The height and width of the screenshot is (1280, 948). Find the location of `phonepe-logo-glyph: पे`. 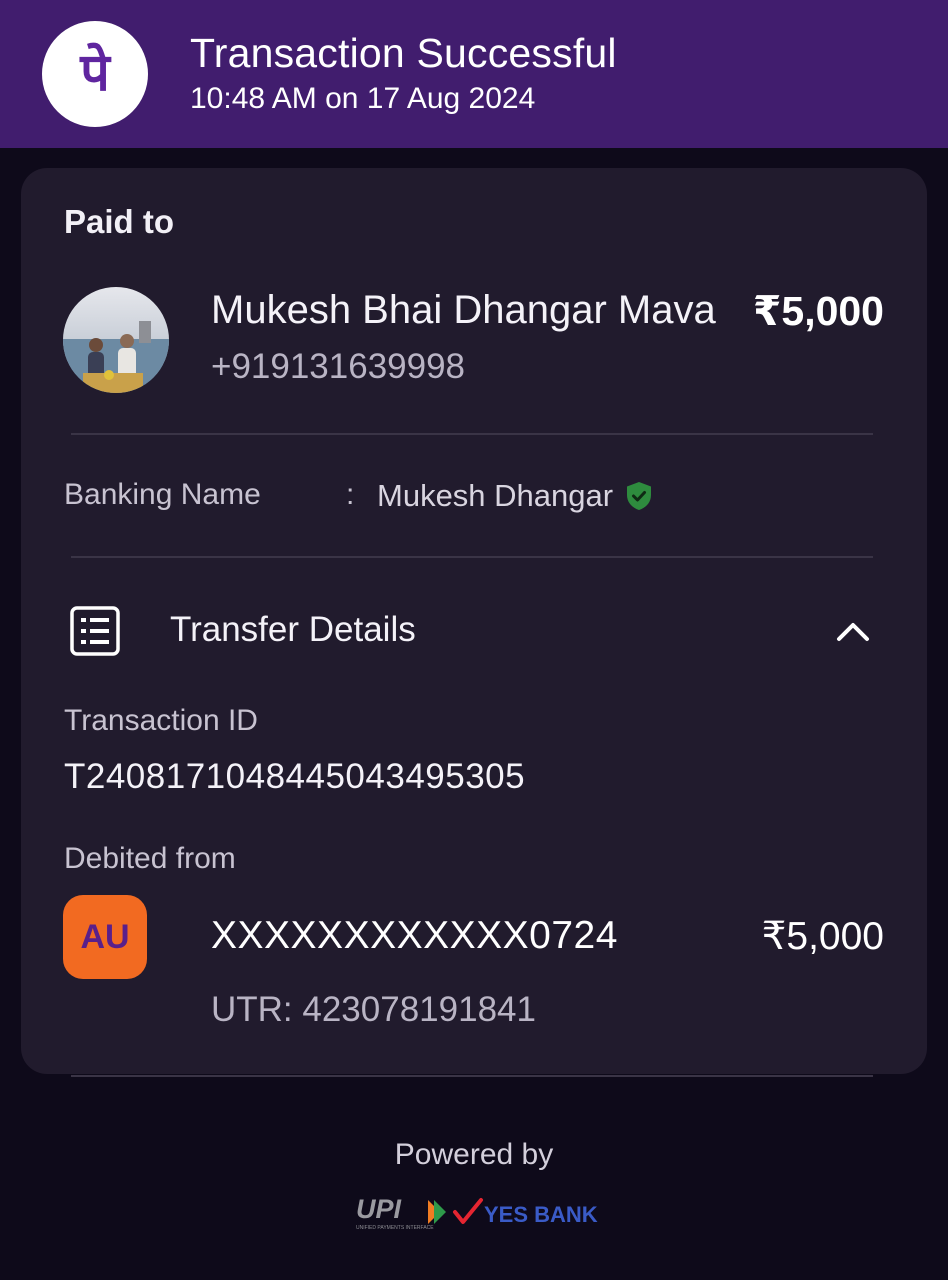

phonepe-logo-glyph: पे is located at coordinates (95, 72).